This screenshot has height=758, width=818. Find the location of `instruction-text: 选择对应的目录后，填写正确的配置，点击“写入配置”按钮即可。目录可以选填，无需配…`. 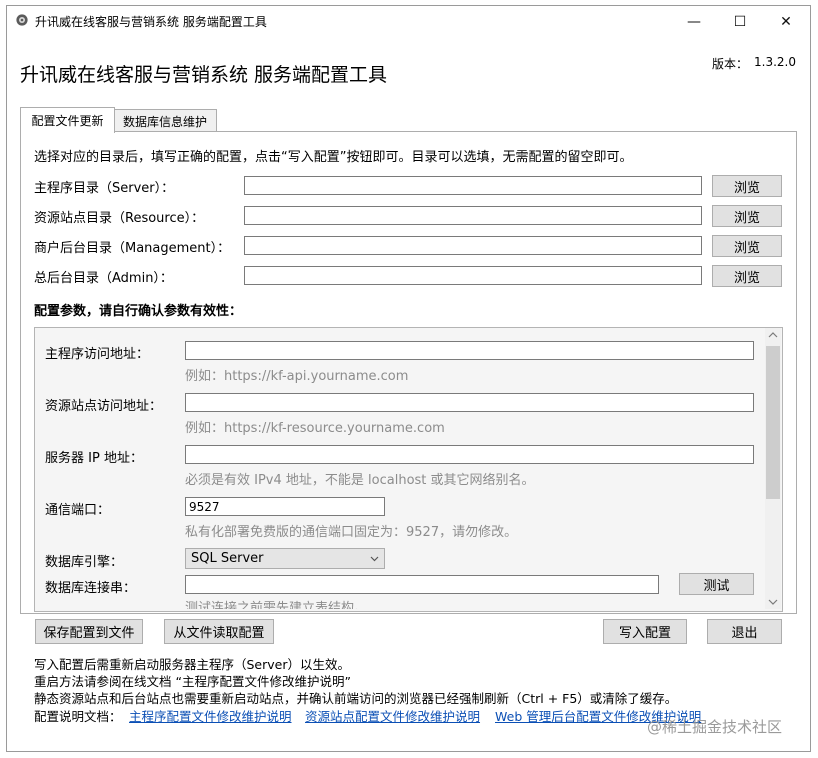

instruction-text: 选择对应的目录后，填写正确的配置，点击“写入配置”按钮即可。目录可以选填，无需配… is located at coordinates (333, 157).